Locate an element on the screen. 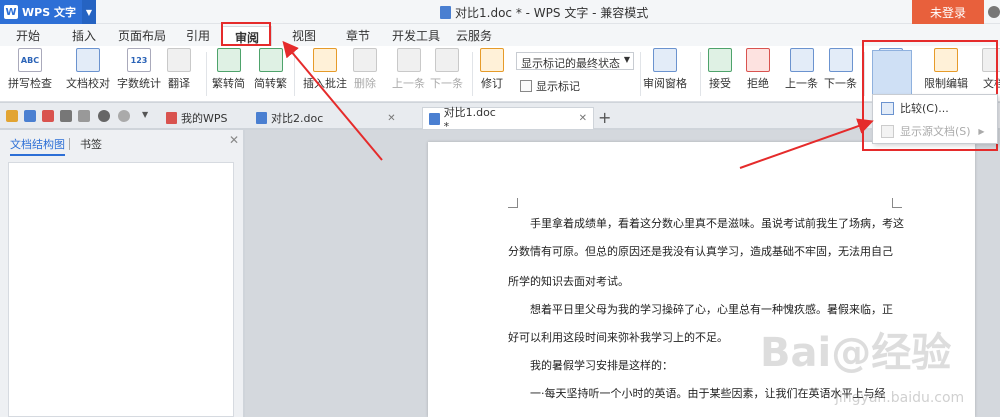 Image resolution: width=1000 pixels, height=417 pixels. tab-home: 开始 is located at coordinates (28, 35).